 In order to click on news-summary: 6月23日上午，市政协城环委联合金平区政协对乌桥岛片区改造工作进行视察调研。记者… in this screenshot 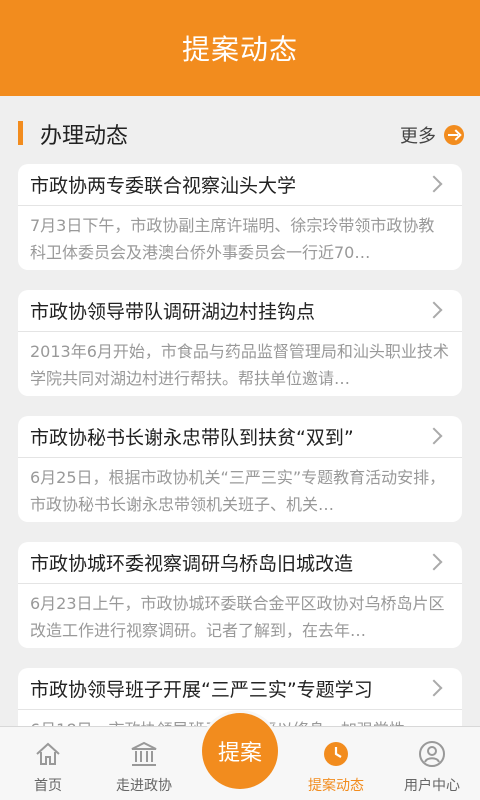, I will do `click(237, 617)`.